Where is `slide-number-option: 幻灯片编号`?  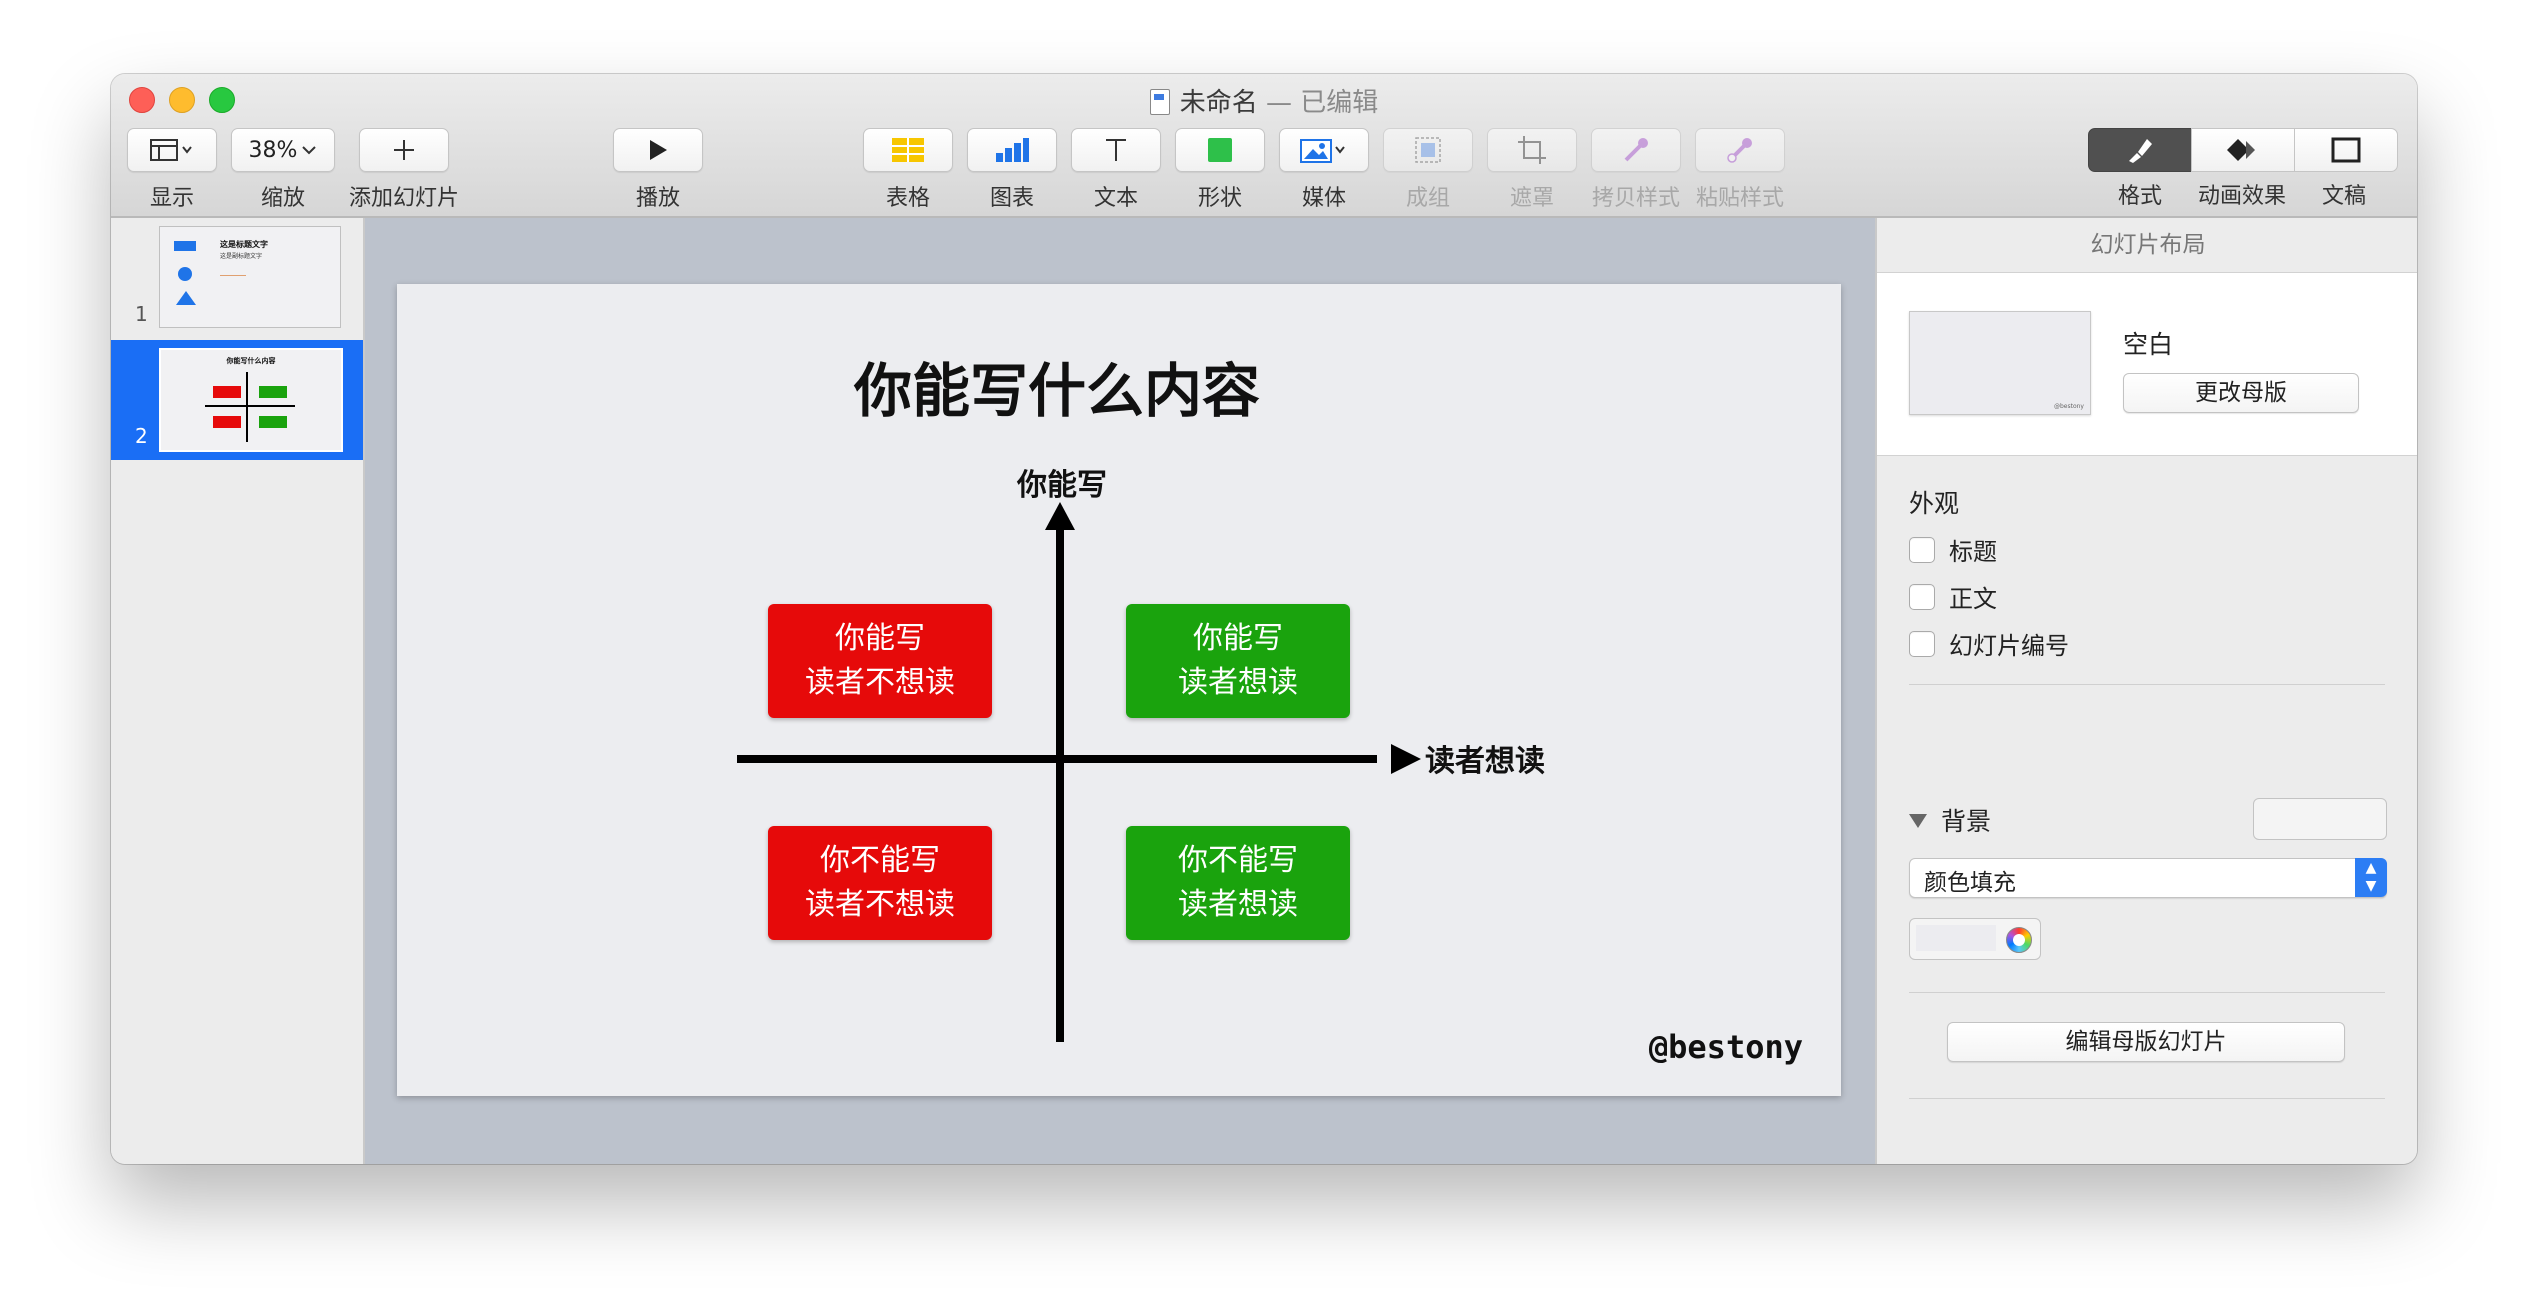
slide-number-option: 幻灯片编号 is located at coordinates (1989, 643).